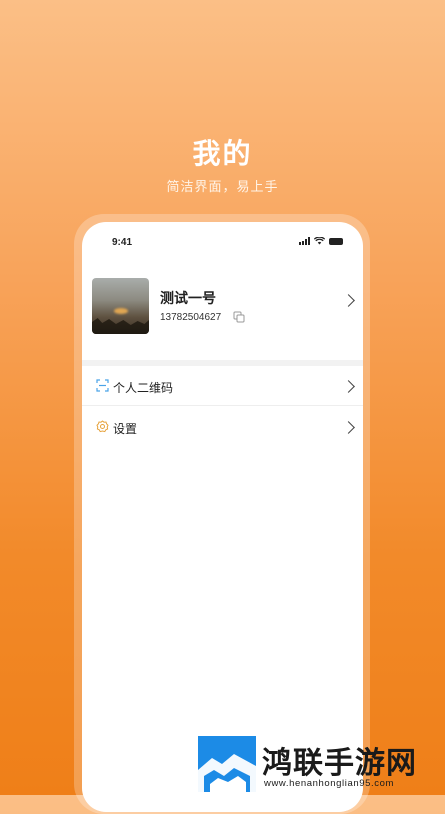  I want to click on status-icons, so click(321, 241).